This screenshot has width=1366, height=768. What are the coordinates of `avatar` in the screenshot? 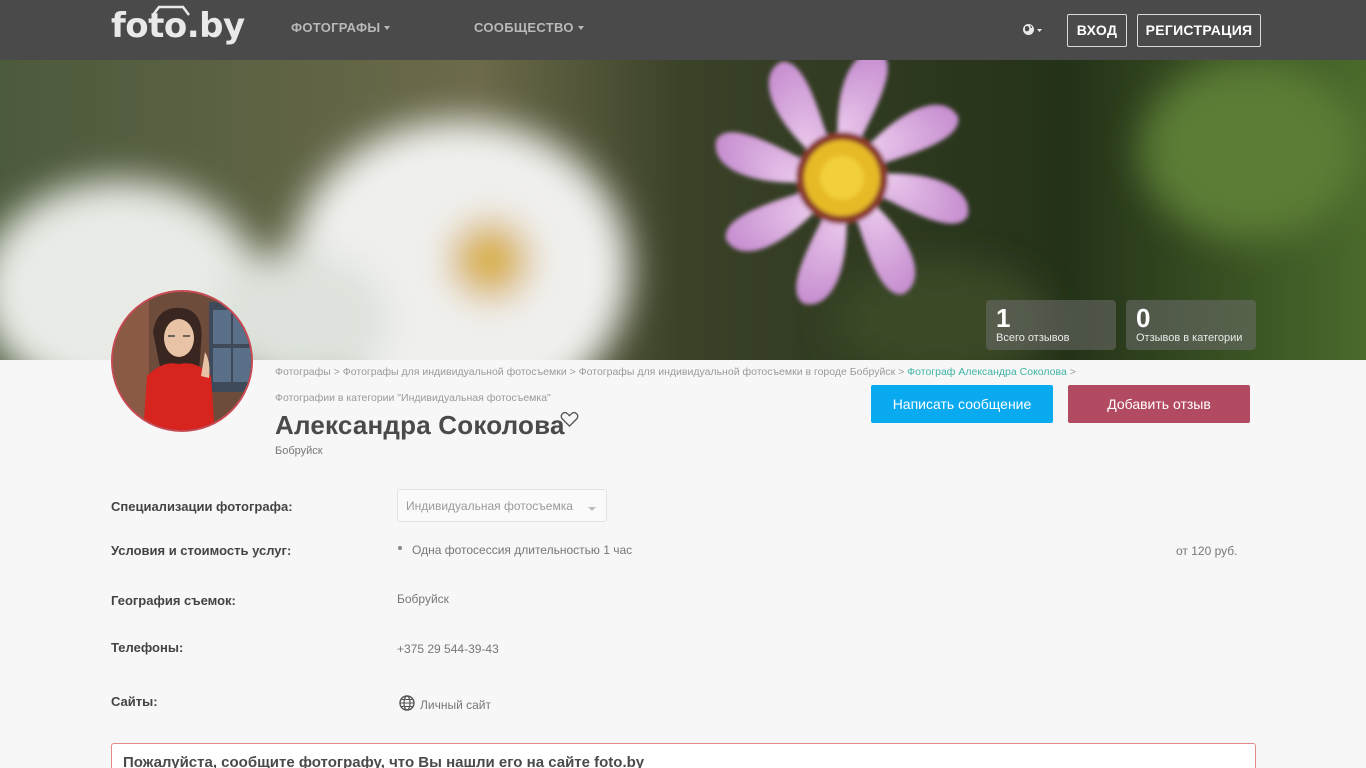 It's located at (182, 361).